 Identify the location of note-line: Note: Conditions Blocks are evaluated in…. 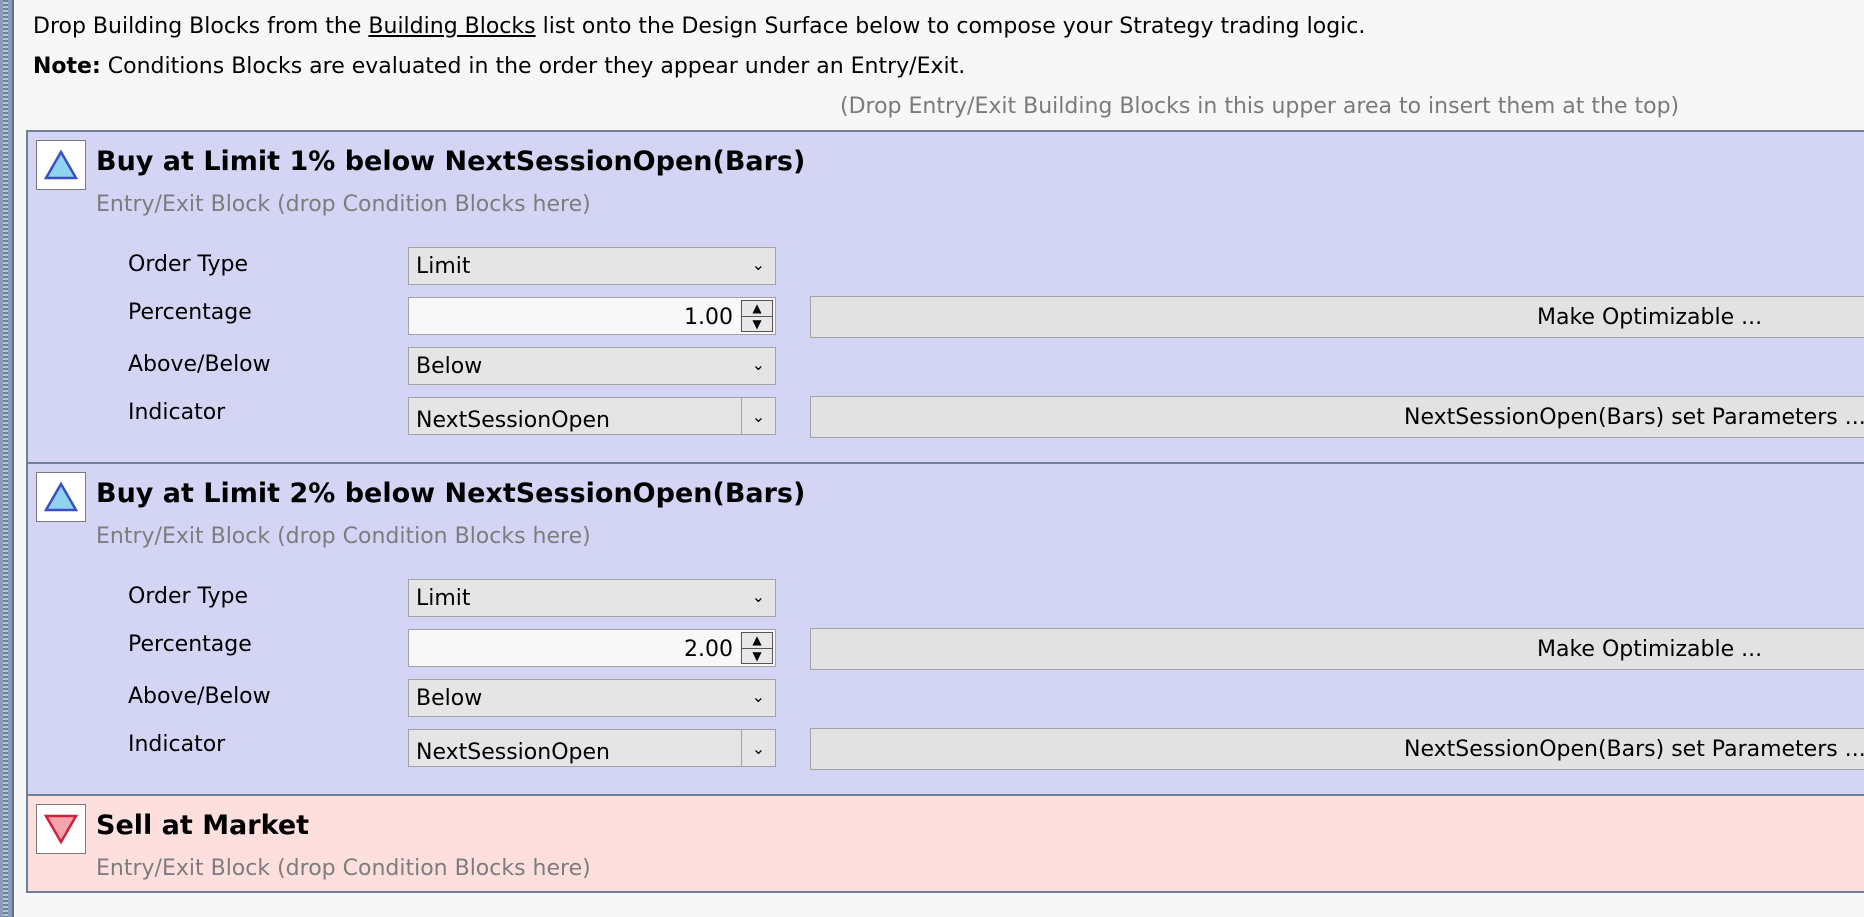
(499, 66).